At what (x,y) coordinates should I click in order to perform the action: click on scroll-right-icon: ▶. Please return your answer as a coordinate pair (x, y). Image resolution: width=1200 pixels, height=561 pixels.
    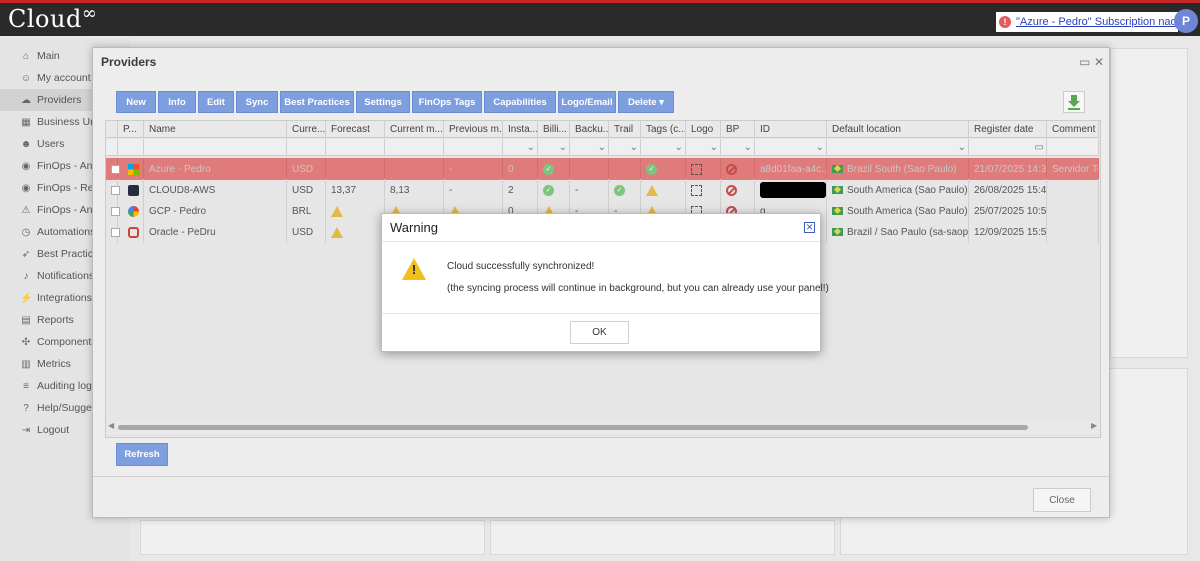
    Looking at the image, I should click on (1094, 425).